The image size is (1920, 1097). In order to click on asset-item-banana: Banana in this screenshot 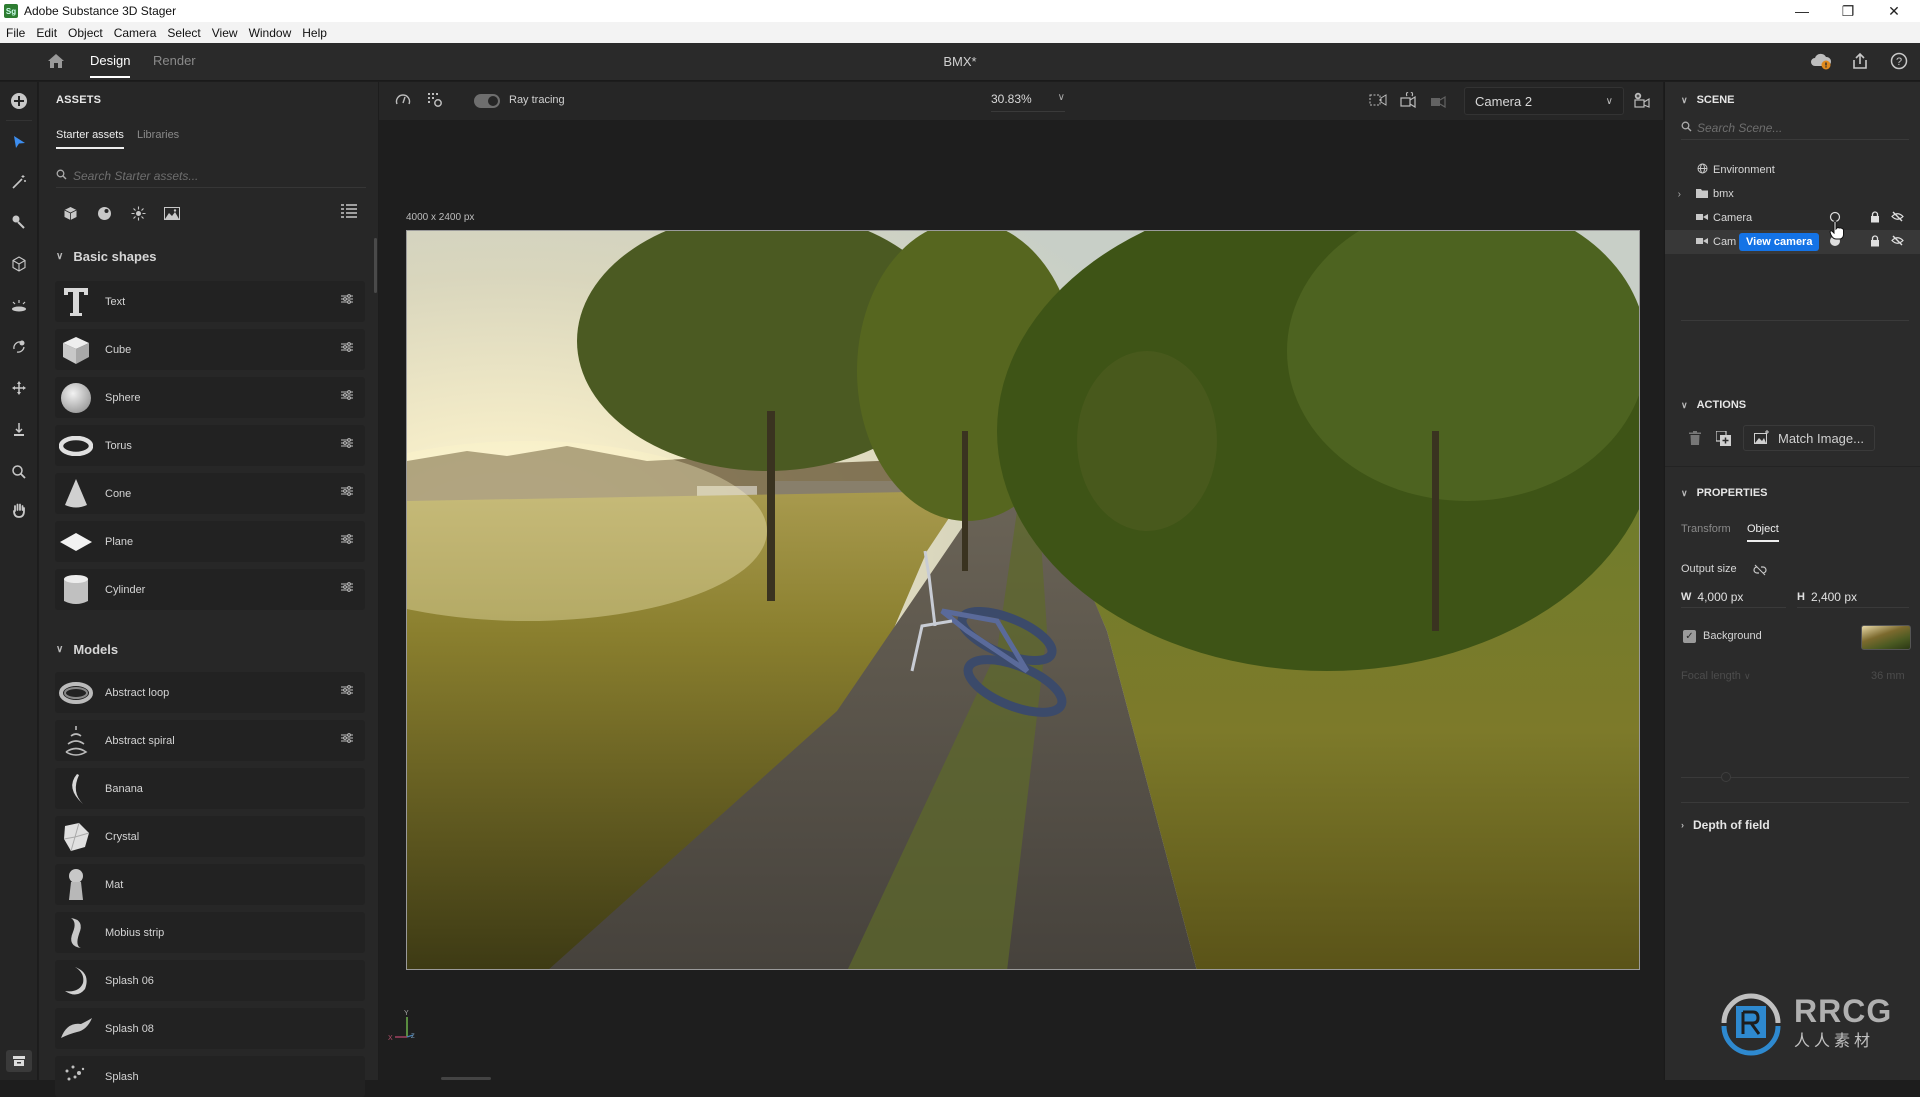, I will do `click(210, 788)`.